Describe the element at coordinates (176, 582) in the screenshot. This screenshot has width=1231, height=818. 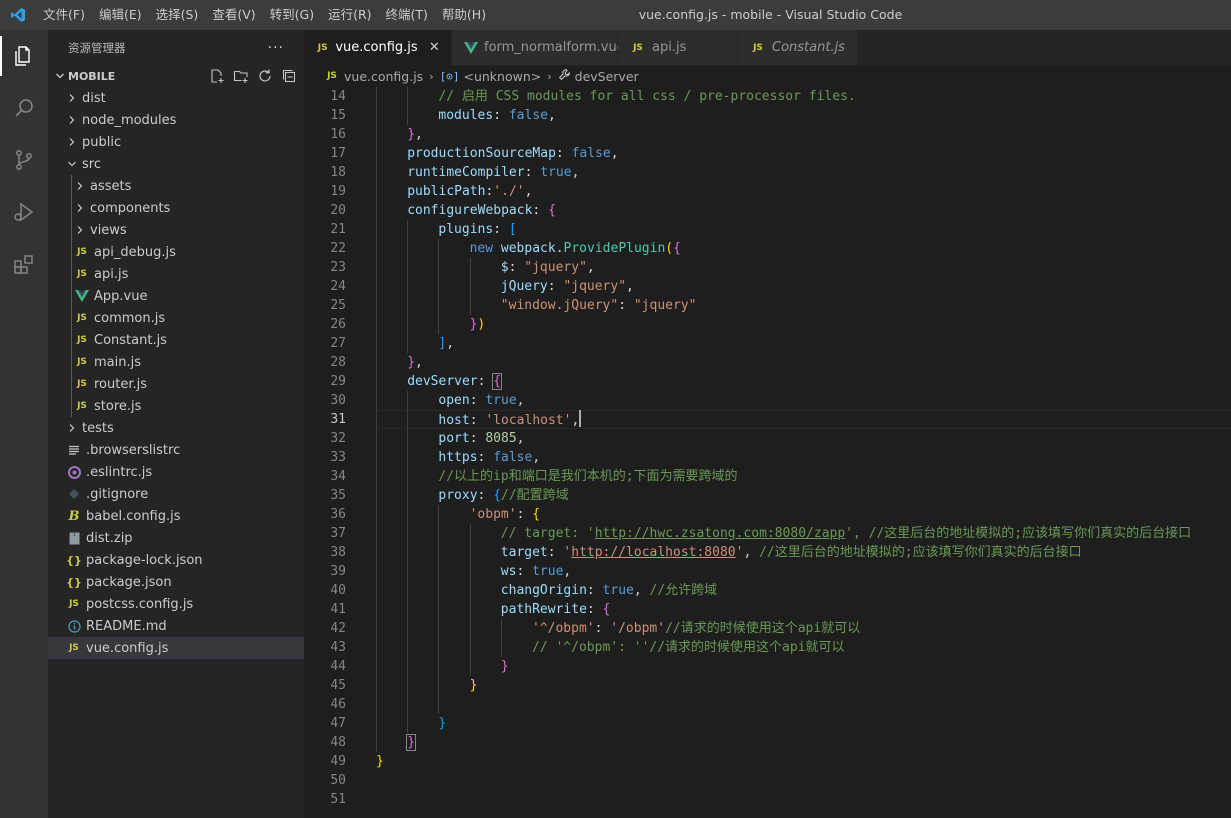
I see `file-item: {} package.json` at that location.